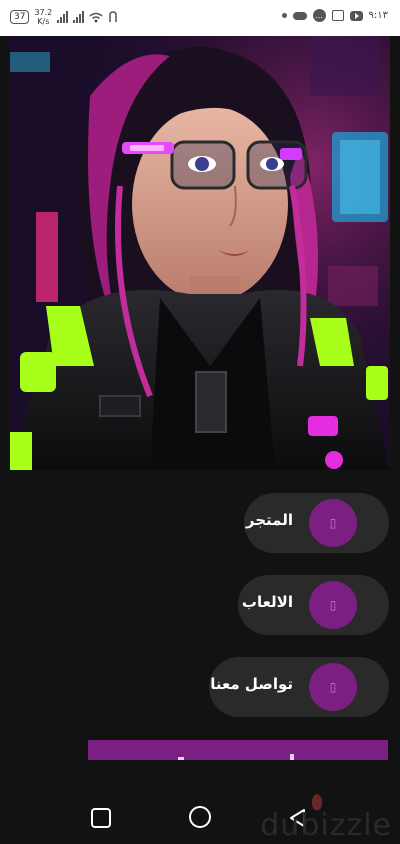 This screenshot has height=844, width=400. I want to click on bottom-action-bar, so click(238, 750).